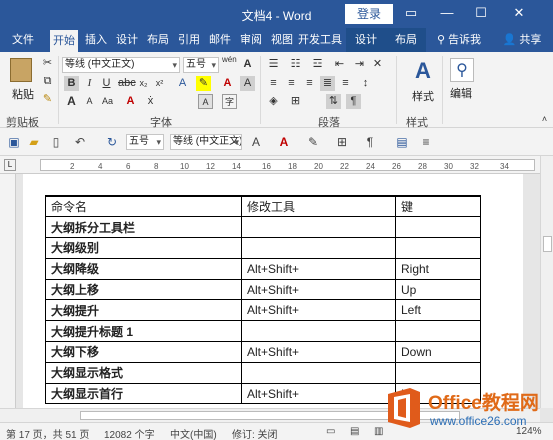 The image size is (553, 440). Describe the element at coordinates (345, 83) in the screenshot. I see `distributed-icon: ≡` at that location.